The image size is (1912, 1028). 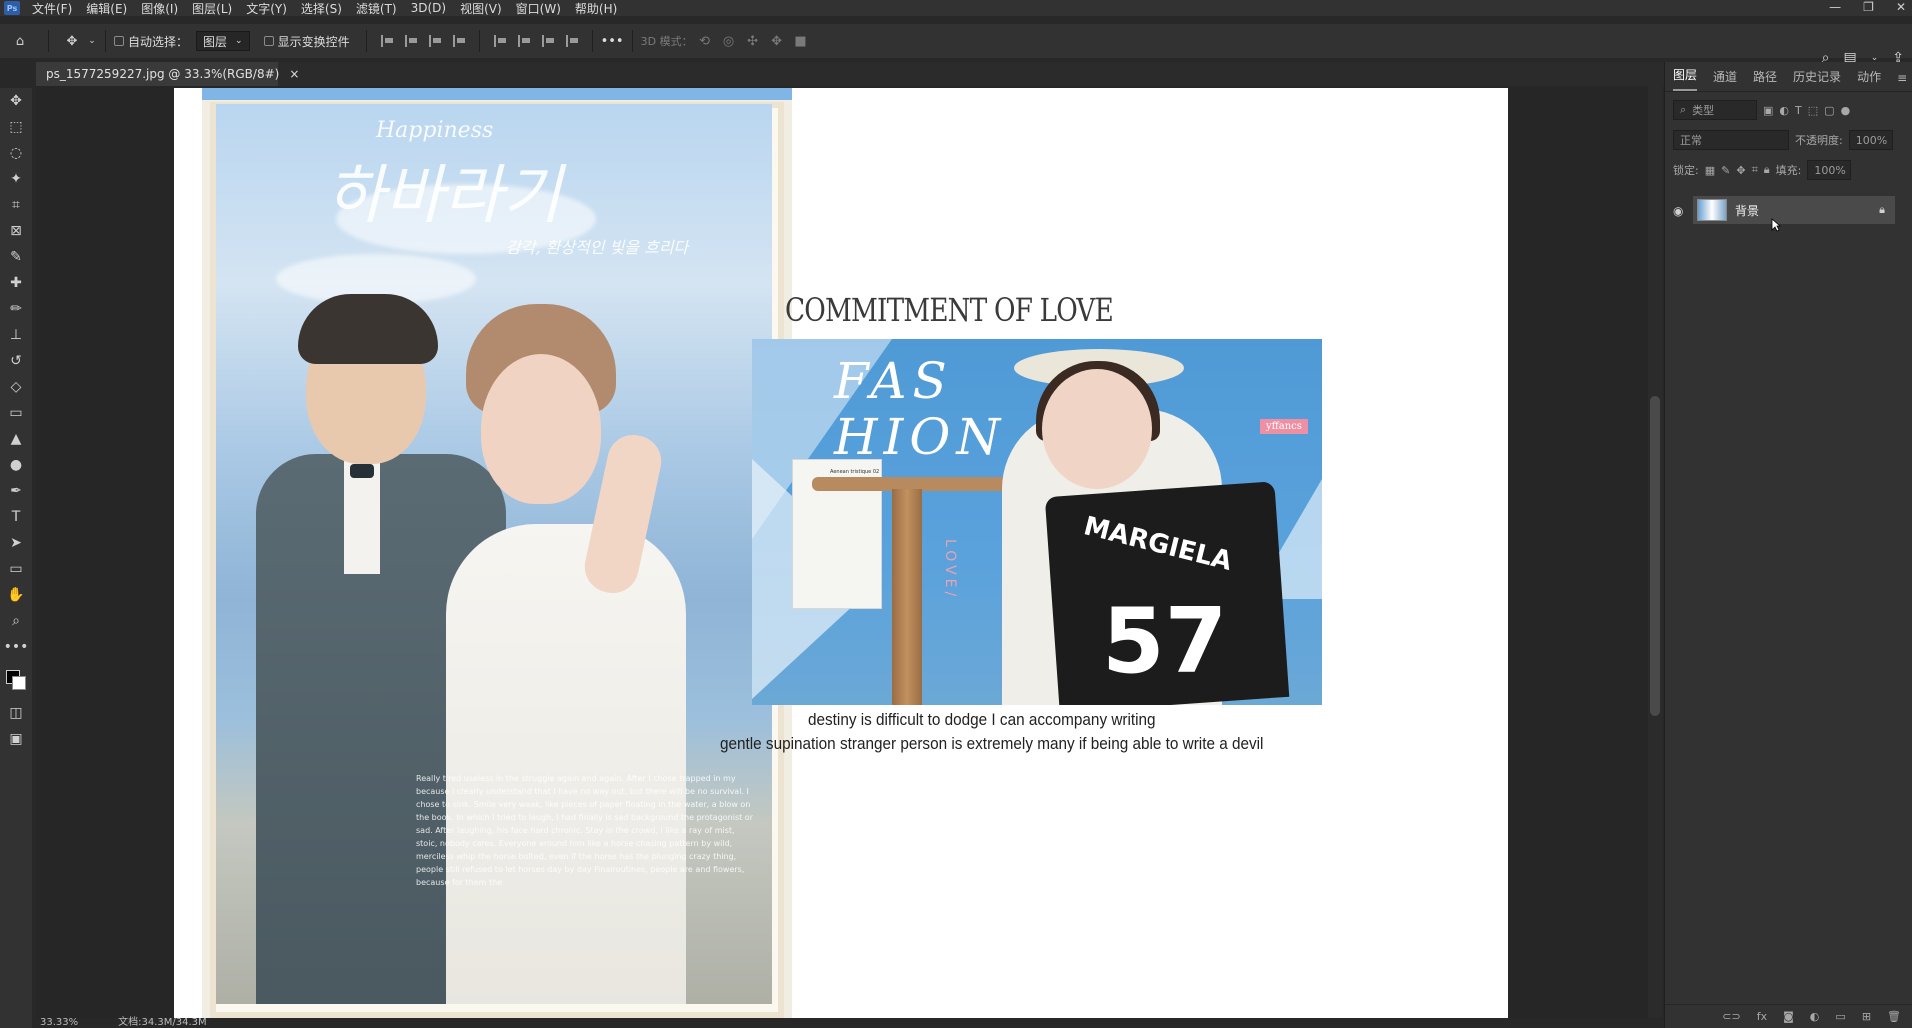 What do you see at coordinates (596, 8) in the screenshot?
I see `menu-help: 帮助(H)` at bounding box center [596, 8].